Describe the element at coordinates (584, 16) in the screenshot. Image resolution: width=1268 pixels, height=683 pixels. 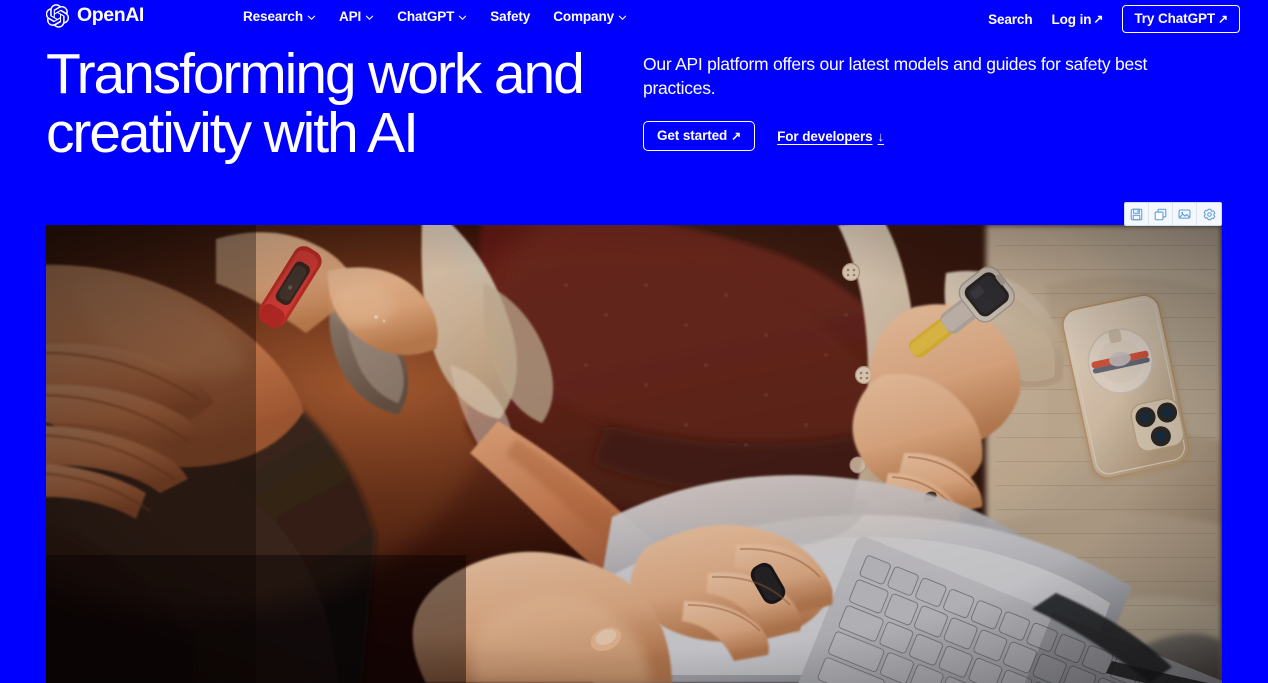
I see `nav-item-label: Company` at that location.